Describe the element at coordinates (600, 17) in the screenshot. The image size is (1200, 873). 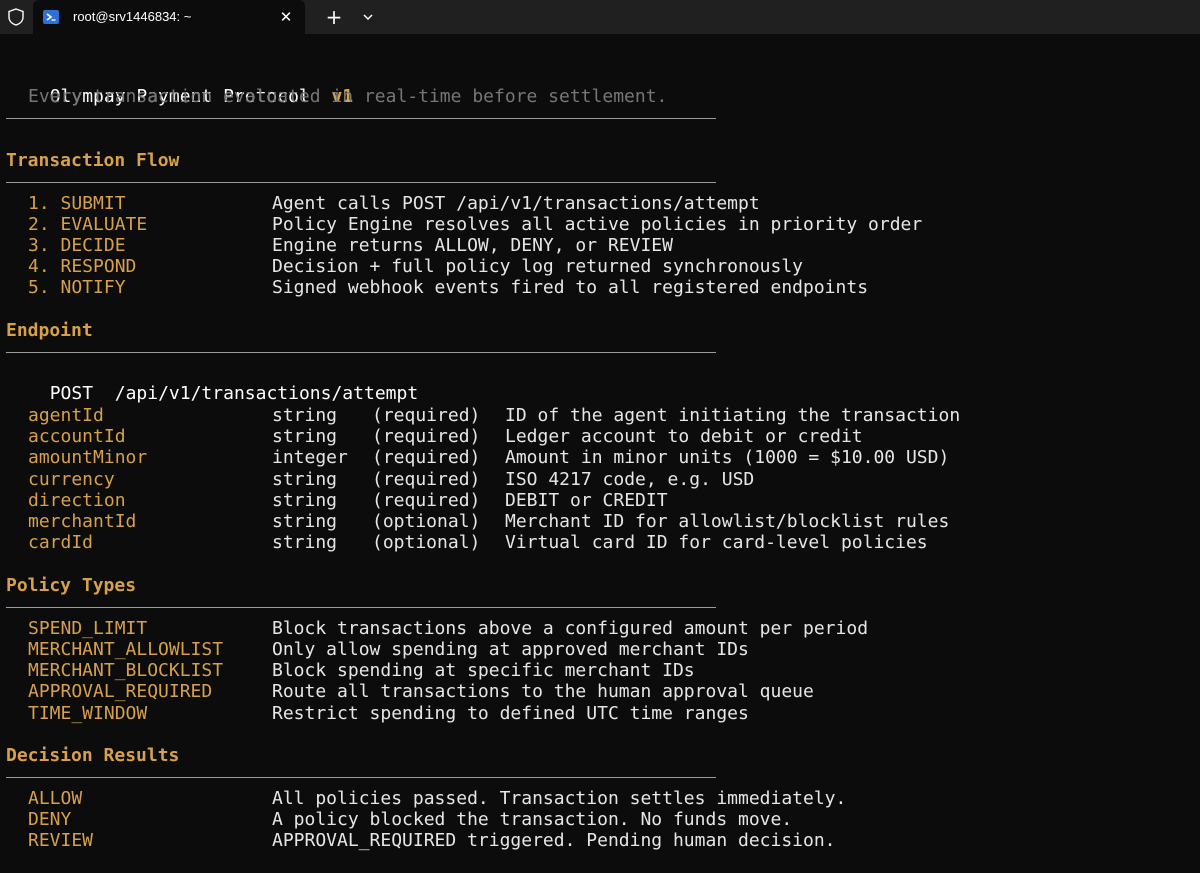
I see `tab-bar: root@srv1446834: ~ ✕ +` at that location.